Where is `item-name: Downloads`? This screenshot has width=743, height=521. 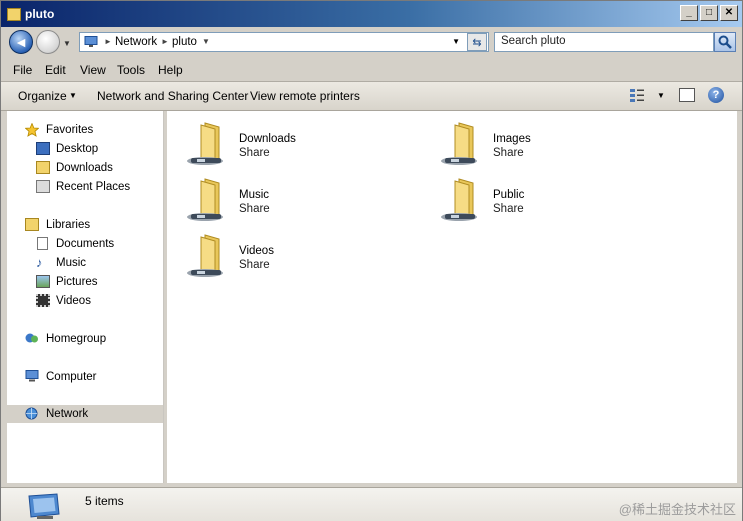 item-name: Downloads is located at coordinates (267, 139).